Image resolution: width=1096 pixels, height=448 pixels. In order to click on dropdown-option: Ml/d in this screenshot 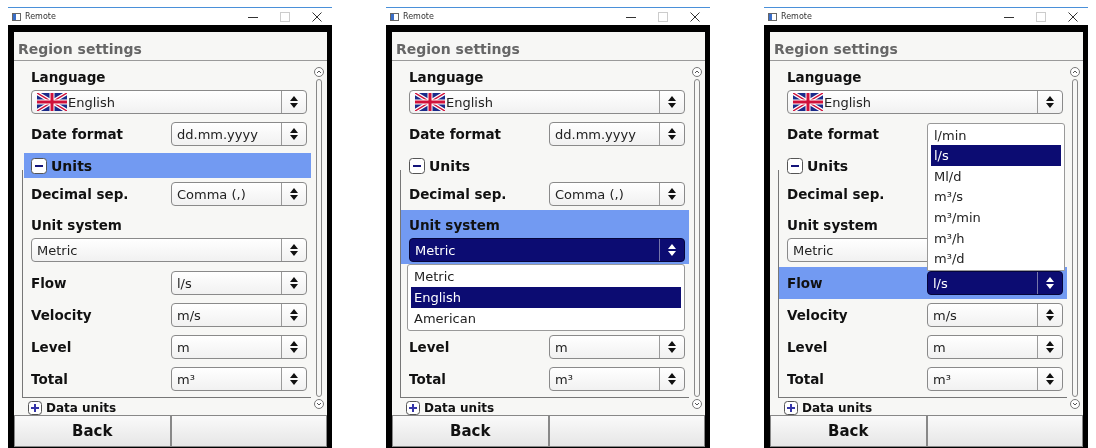, I will do `click(996, 176)`.